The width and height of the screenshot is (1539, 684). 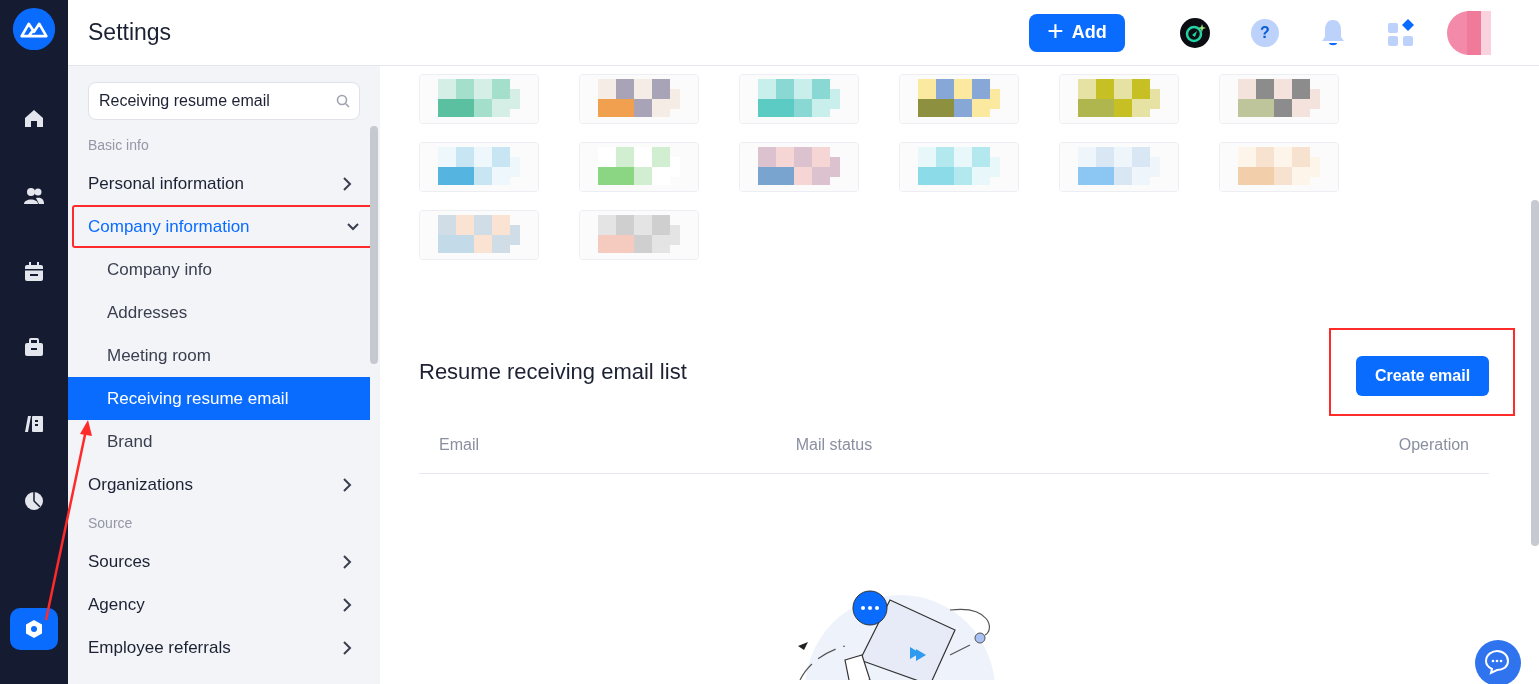 What do you see at coordinates (219, 398) in the screenshot?
I see `nav-item: Receiving resume email` at bounding box center [219, 398].